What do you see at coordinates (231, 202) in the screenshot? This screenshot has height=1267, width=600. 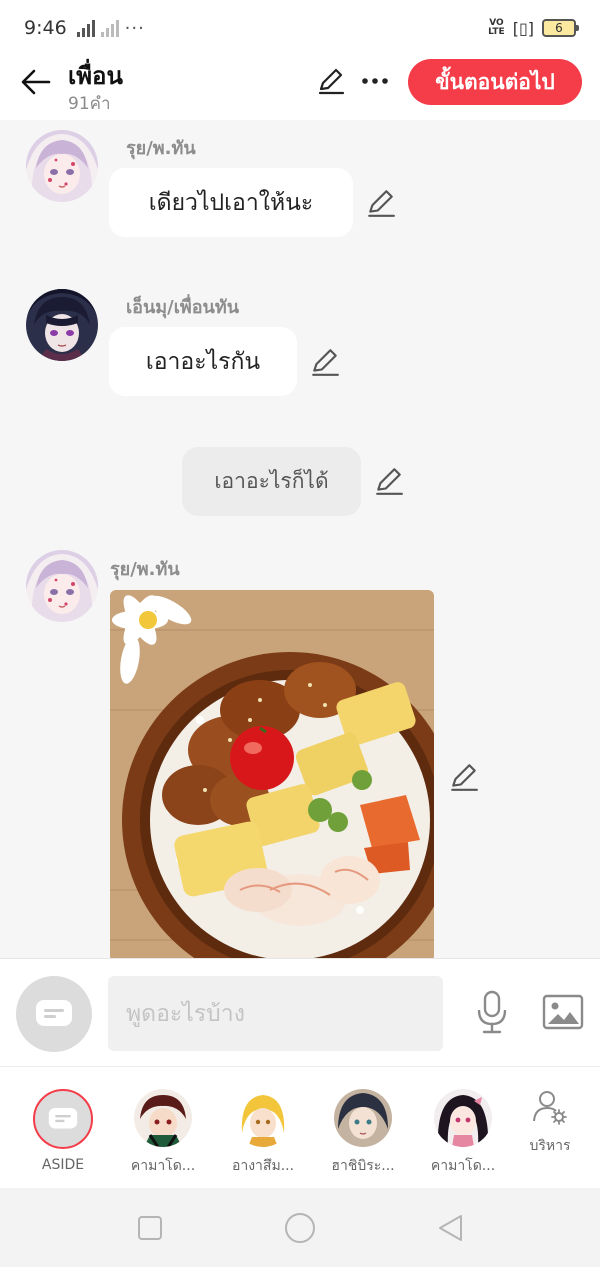 I see `message-bubble: เดียวไปเอาให้นะ` at bounding box center [231, 202].